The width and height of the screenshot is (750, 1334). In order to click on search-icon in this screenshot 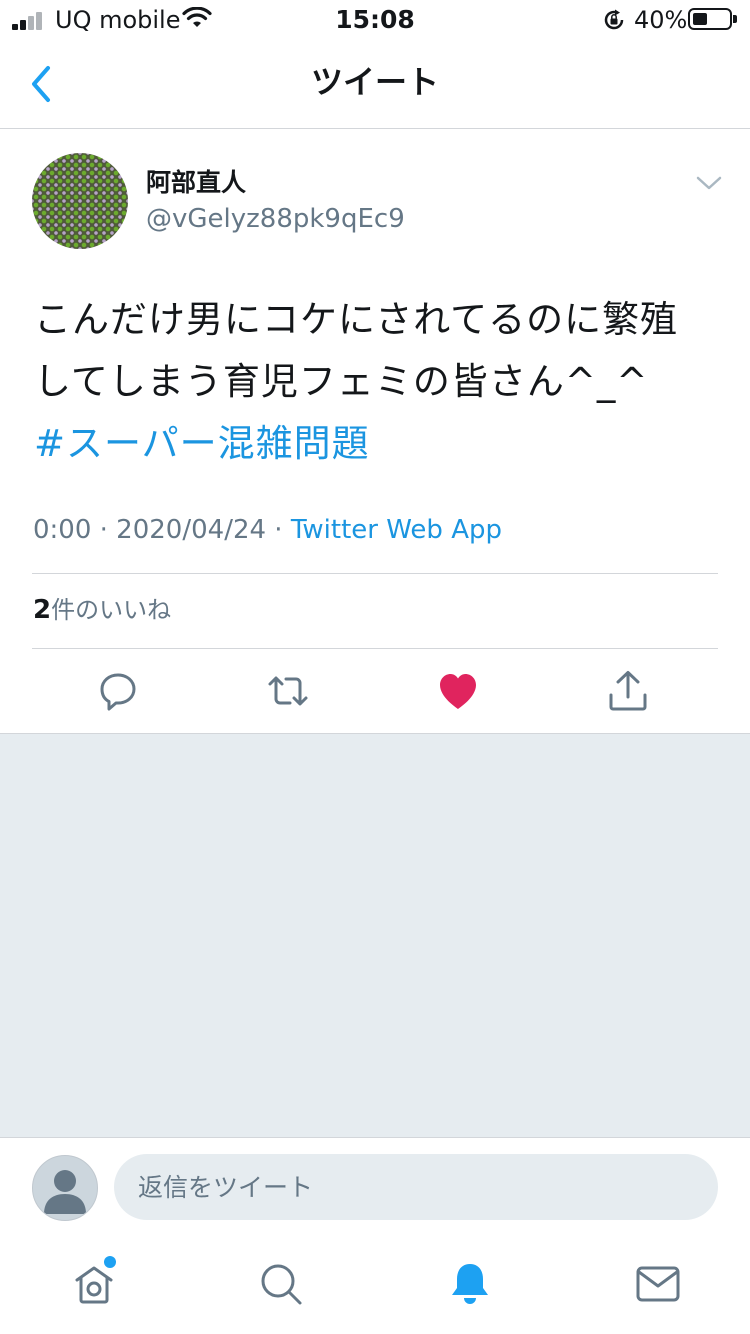, I will do `click(281, 1284)`.